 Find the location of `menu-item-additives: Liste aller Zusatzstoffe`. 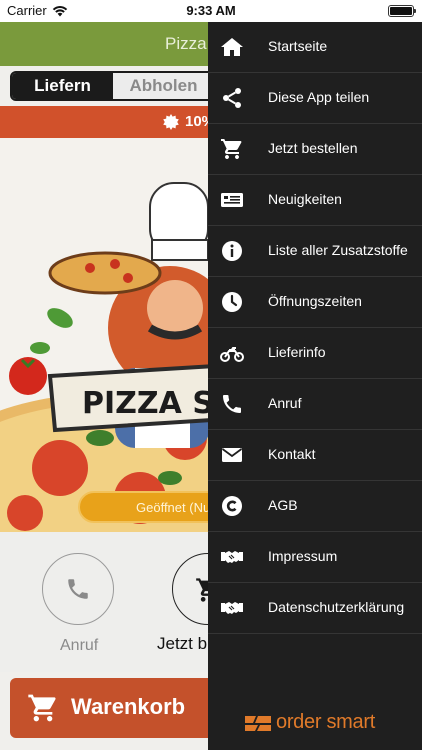

menu-item-additives: Liste aller Zusatzstoffe is located at coordinates (315, 251).